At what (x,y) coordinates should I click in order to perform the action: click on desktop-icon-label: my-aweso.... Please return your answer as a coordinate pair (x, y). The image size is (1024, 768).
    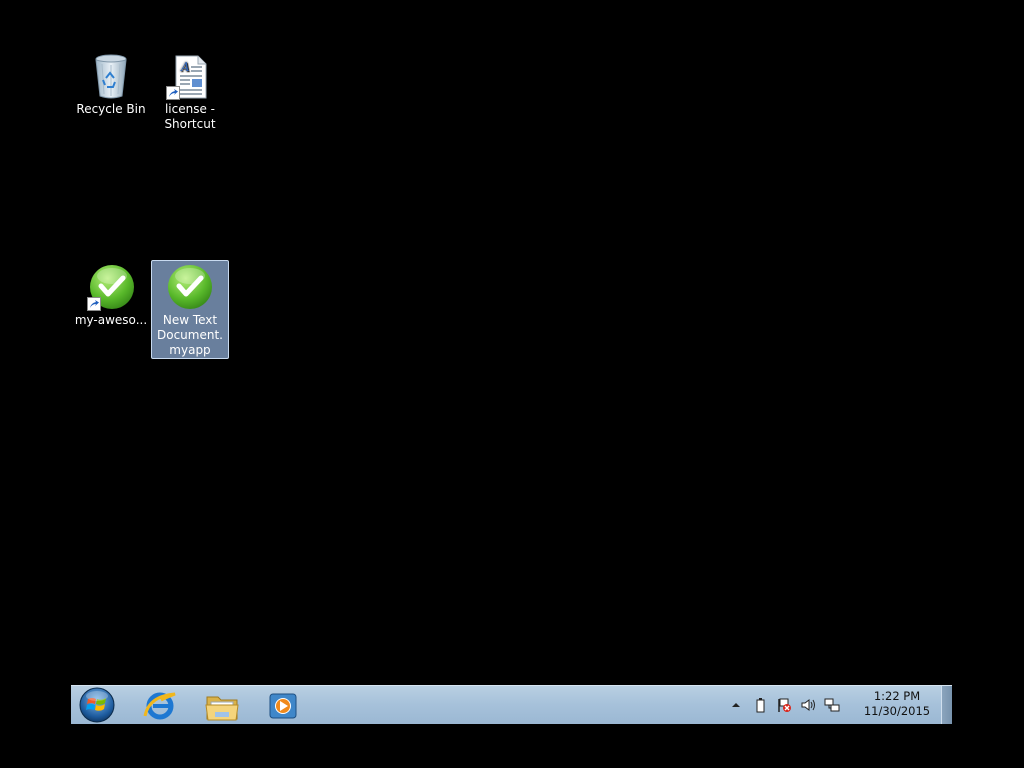
    Looking at the image, I should click on (111, 320).